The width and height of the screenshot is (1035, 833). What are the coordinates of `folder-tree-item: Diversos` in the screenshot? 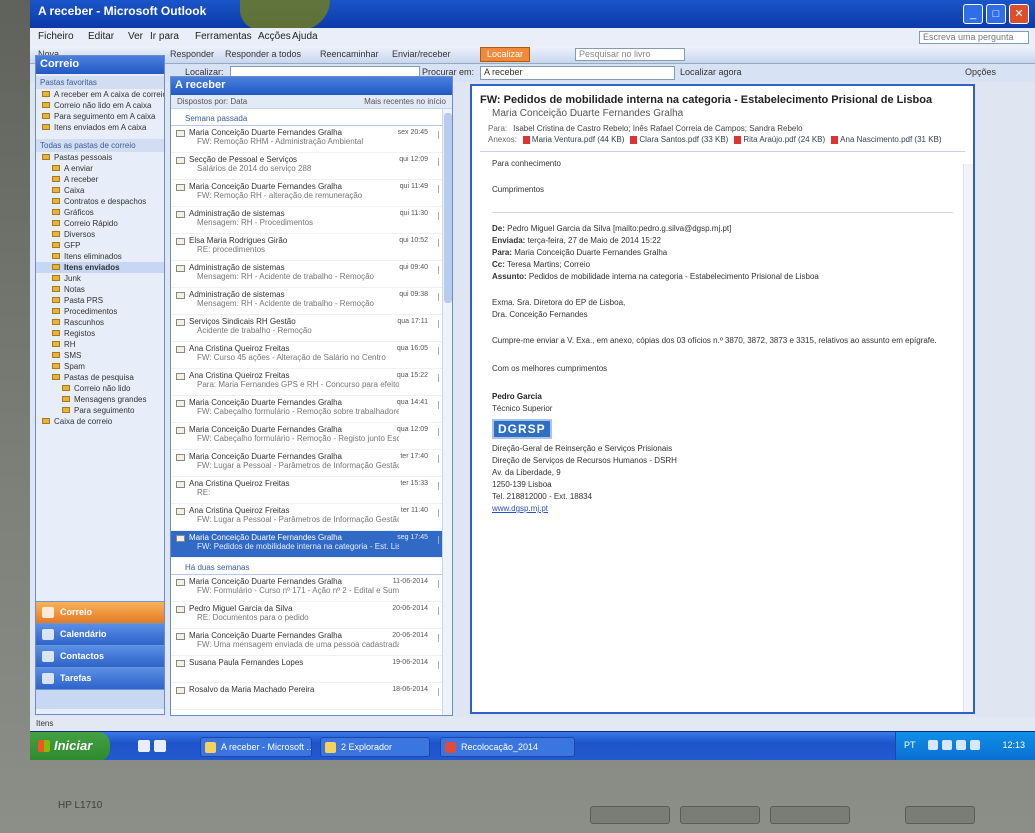 It's located at (100, 234).